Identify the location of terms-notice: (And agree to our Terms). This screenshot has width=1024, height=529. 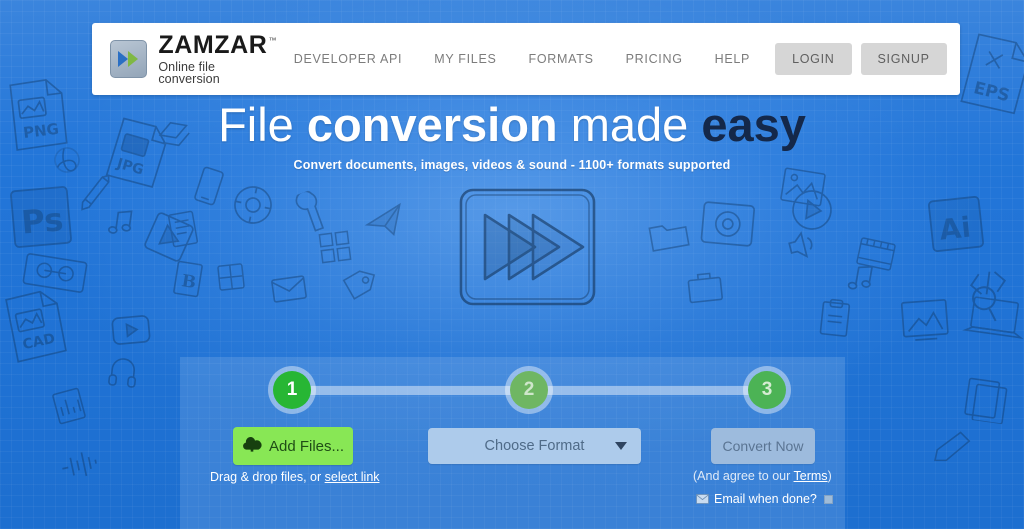
(762, 476).